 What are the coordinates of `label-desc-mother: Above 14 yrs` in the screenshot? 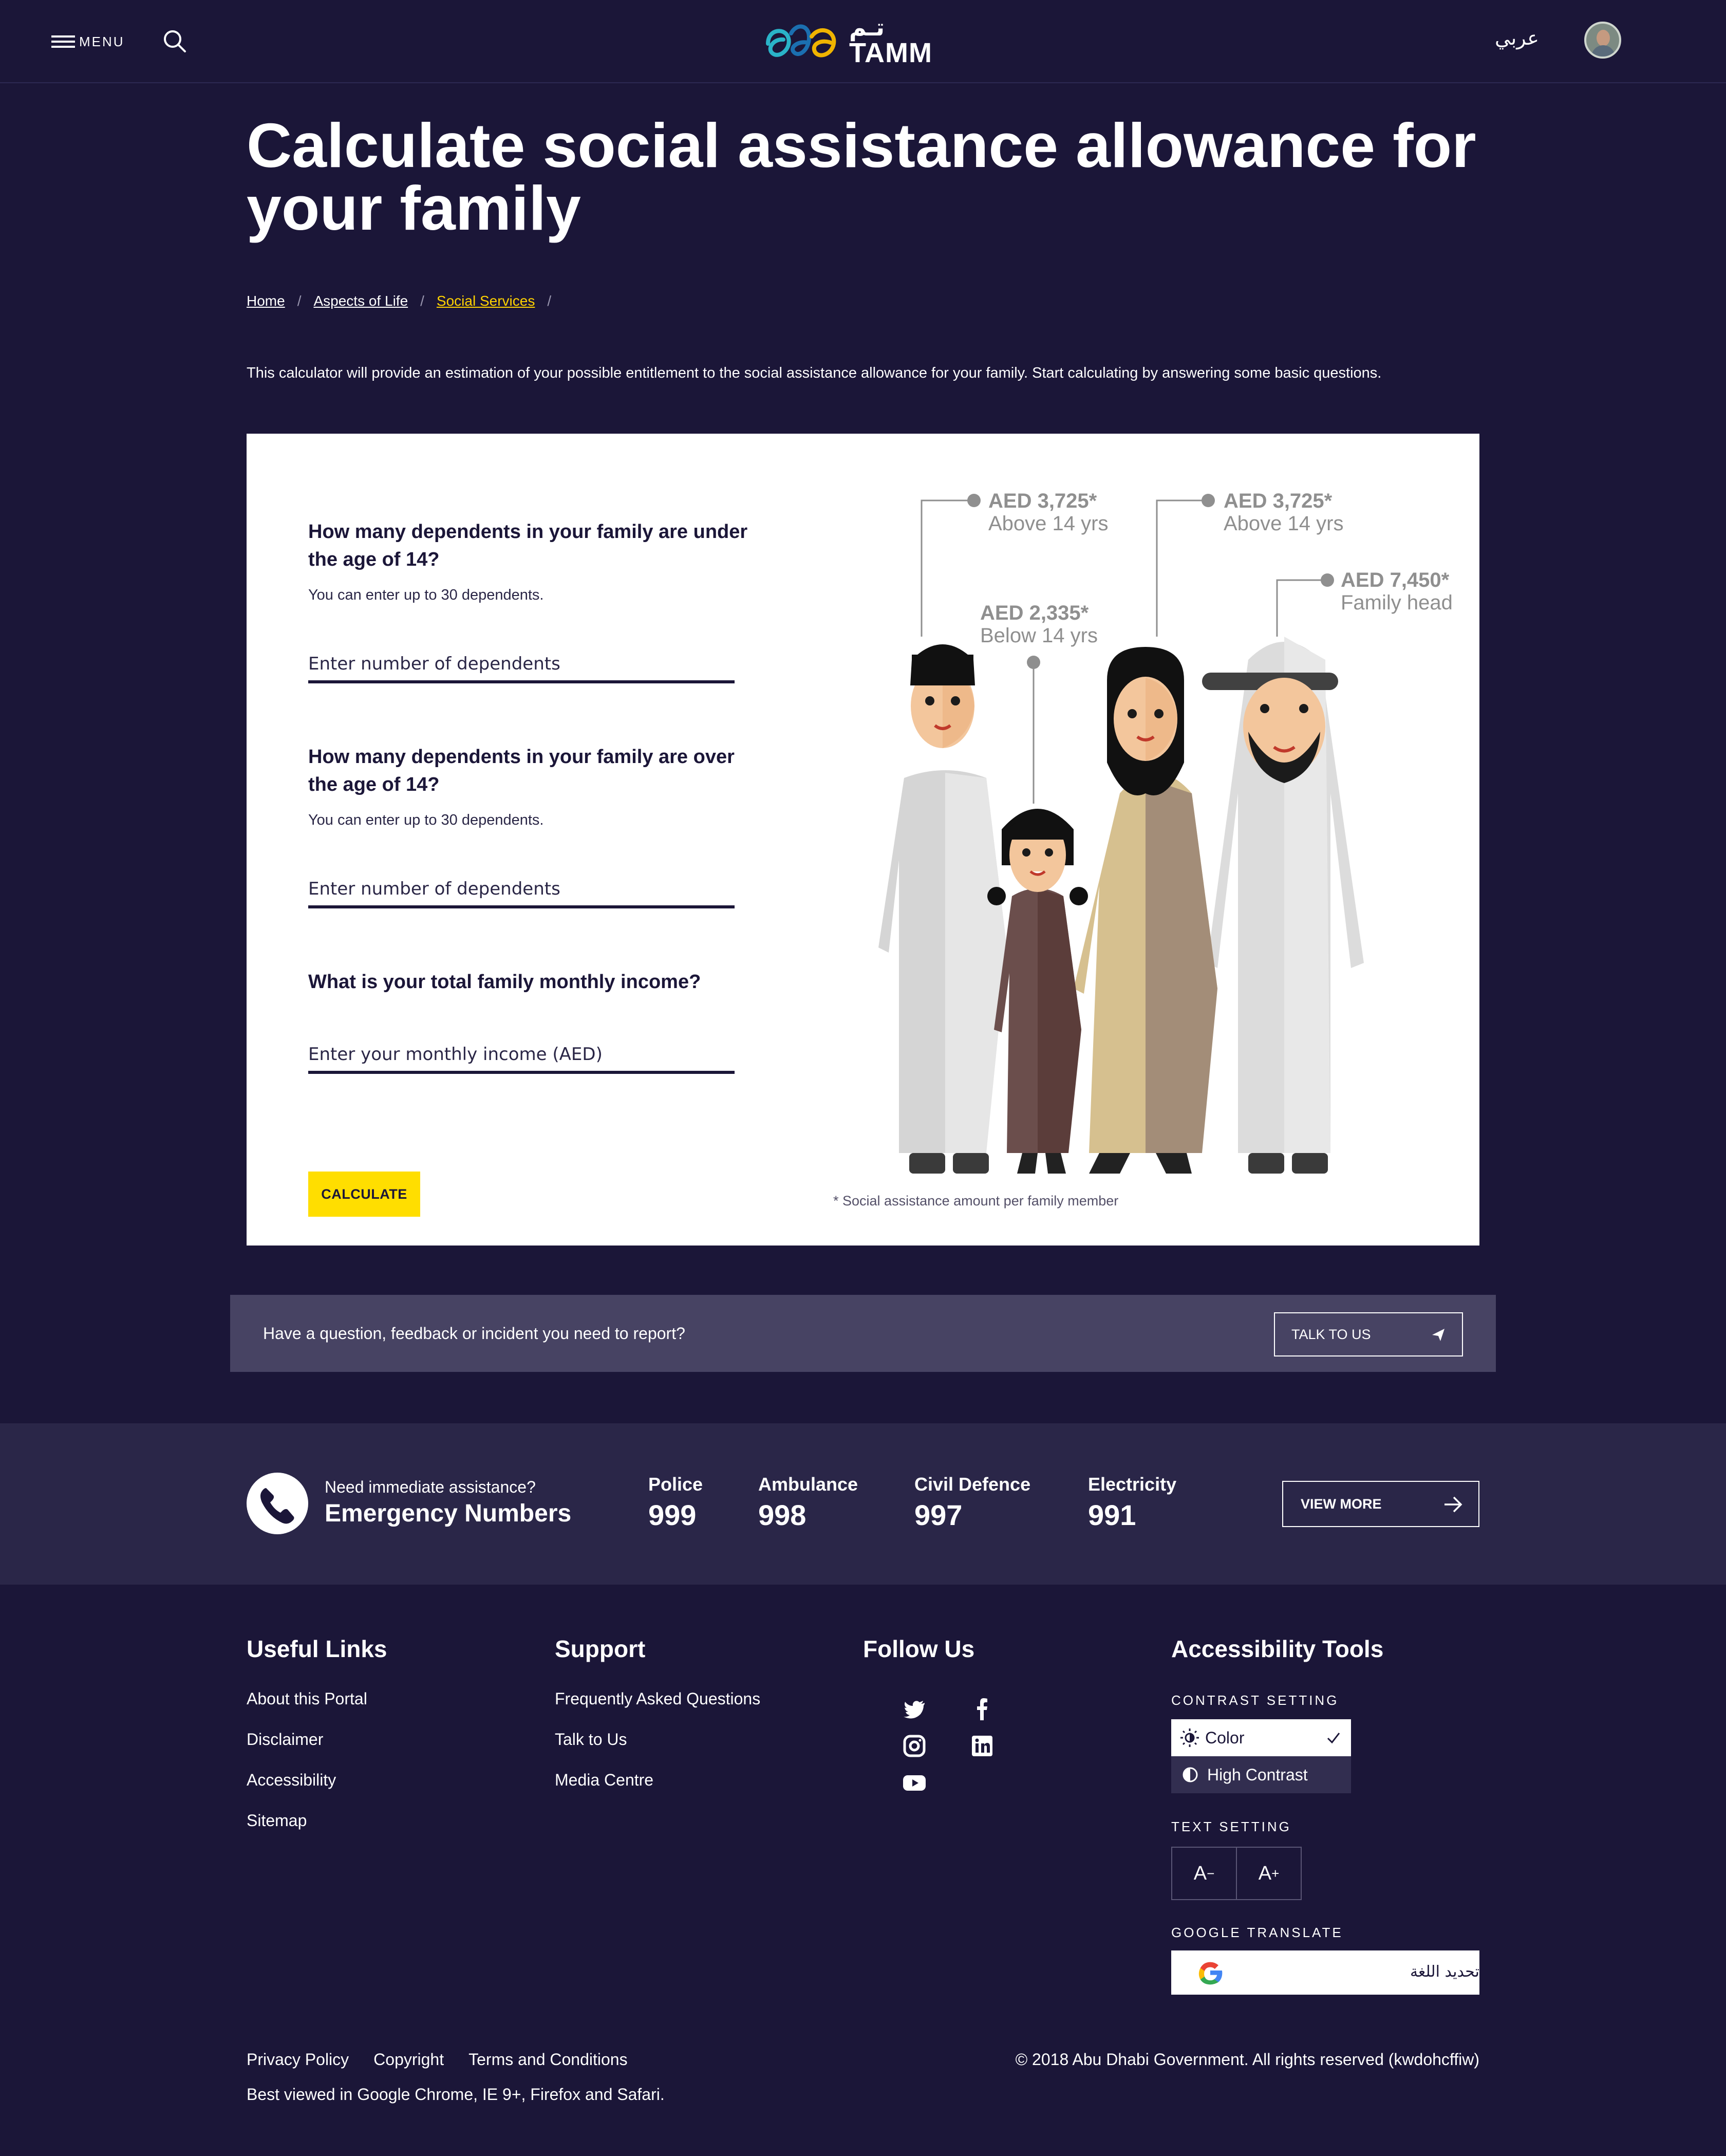 It's located at (1283, 523).